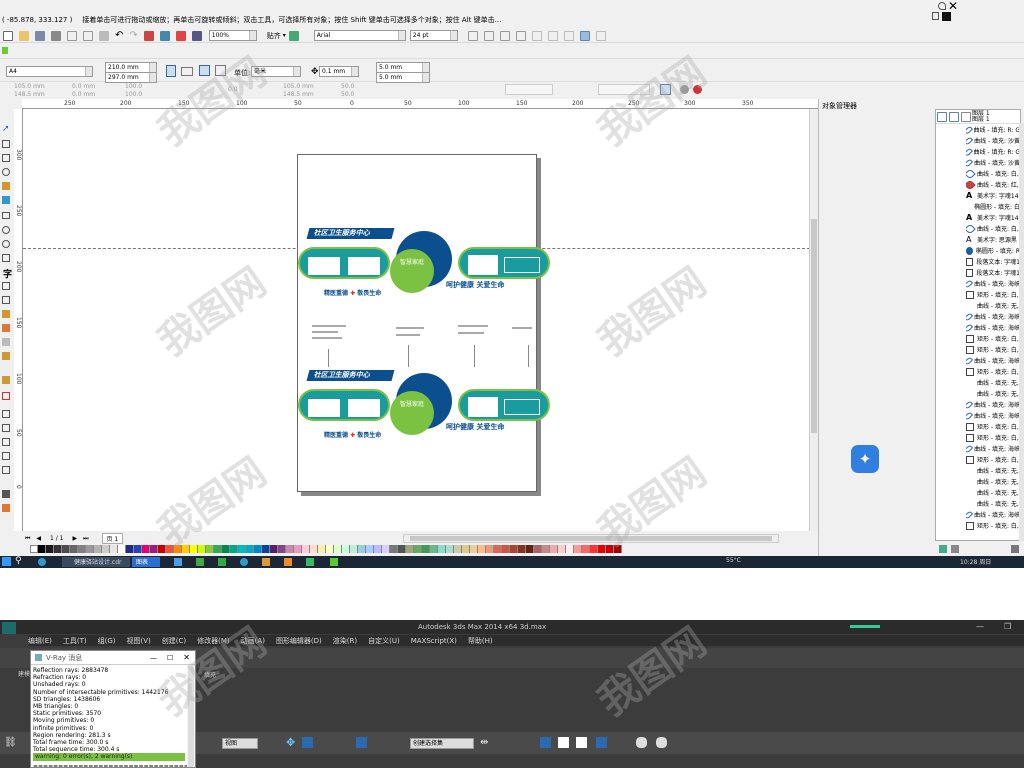 This screenshot has width=1024, height=768. What do you see at coordinates (6, 342) in the screenshot?
I see `transparency-tool-icon` at bounding box center [6, 342].